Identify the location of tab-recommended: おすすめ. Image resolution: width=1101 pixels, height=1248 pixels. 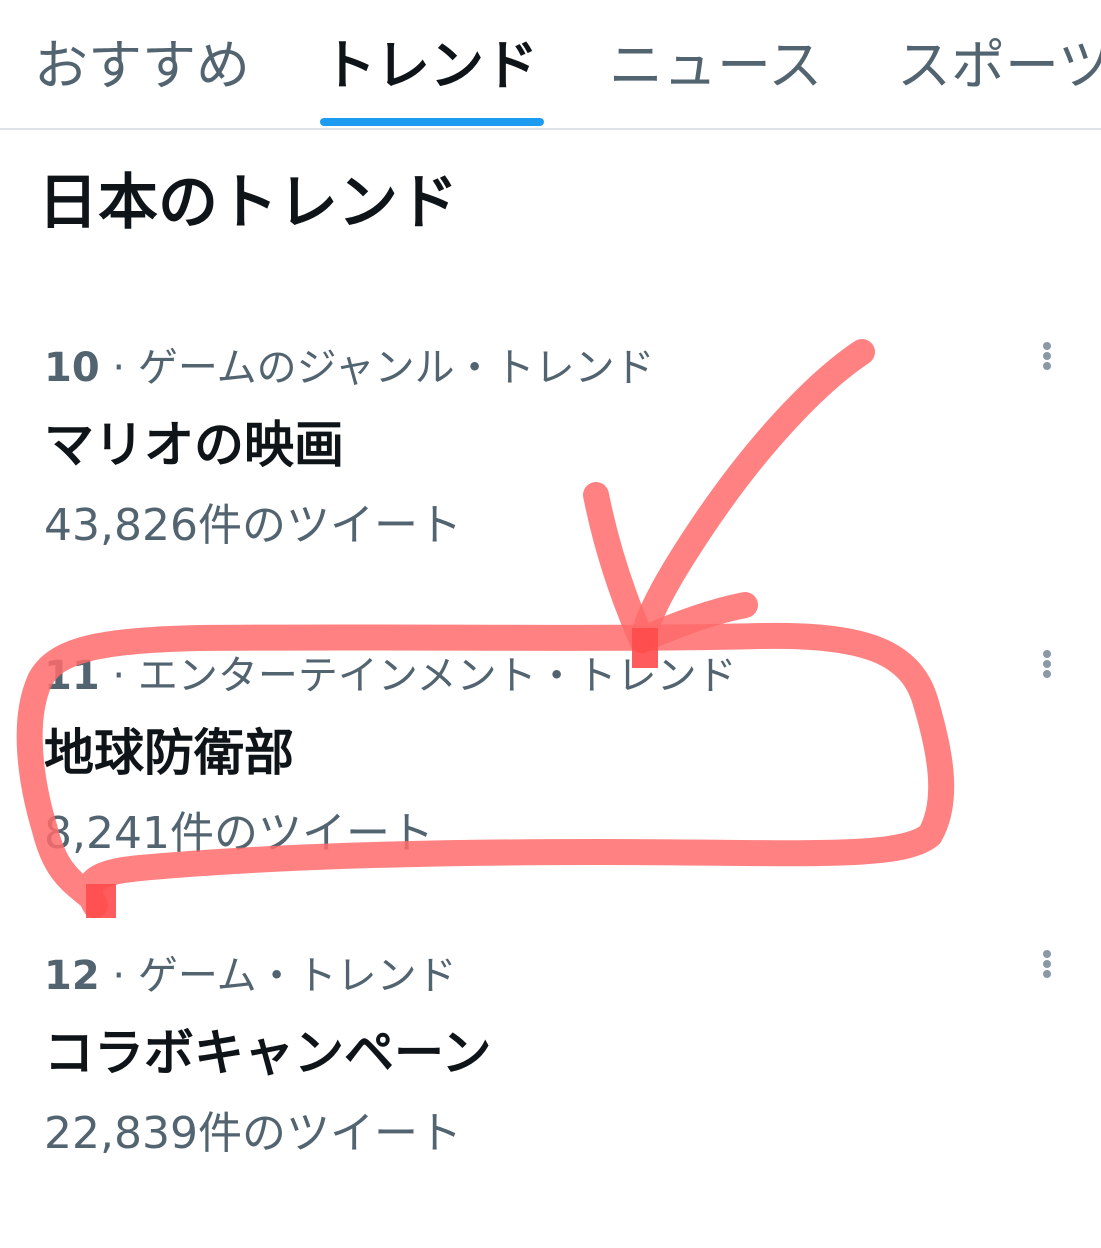
(142, 66).